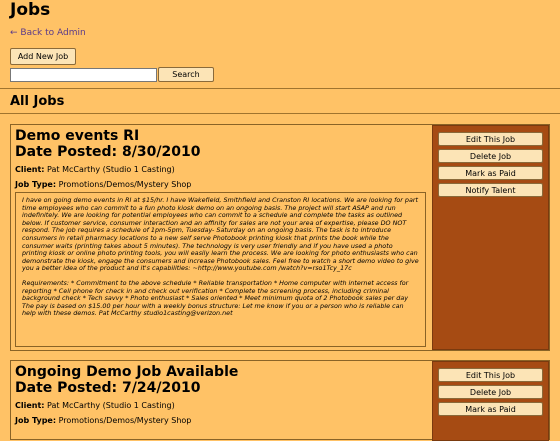 Image resolution: width=560 pixels, height=441 pixels. What do you see at coordinates (490, 401) in the screenshot?
I see `job-actions-panel: Edit This Job Delete Job Mark as Paid` at bounding box center [490, 401].